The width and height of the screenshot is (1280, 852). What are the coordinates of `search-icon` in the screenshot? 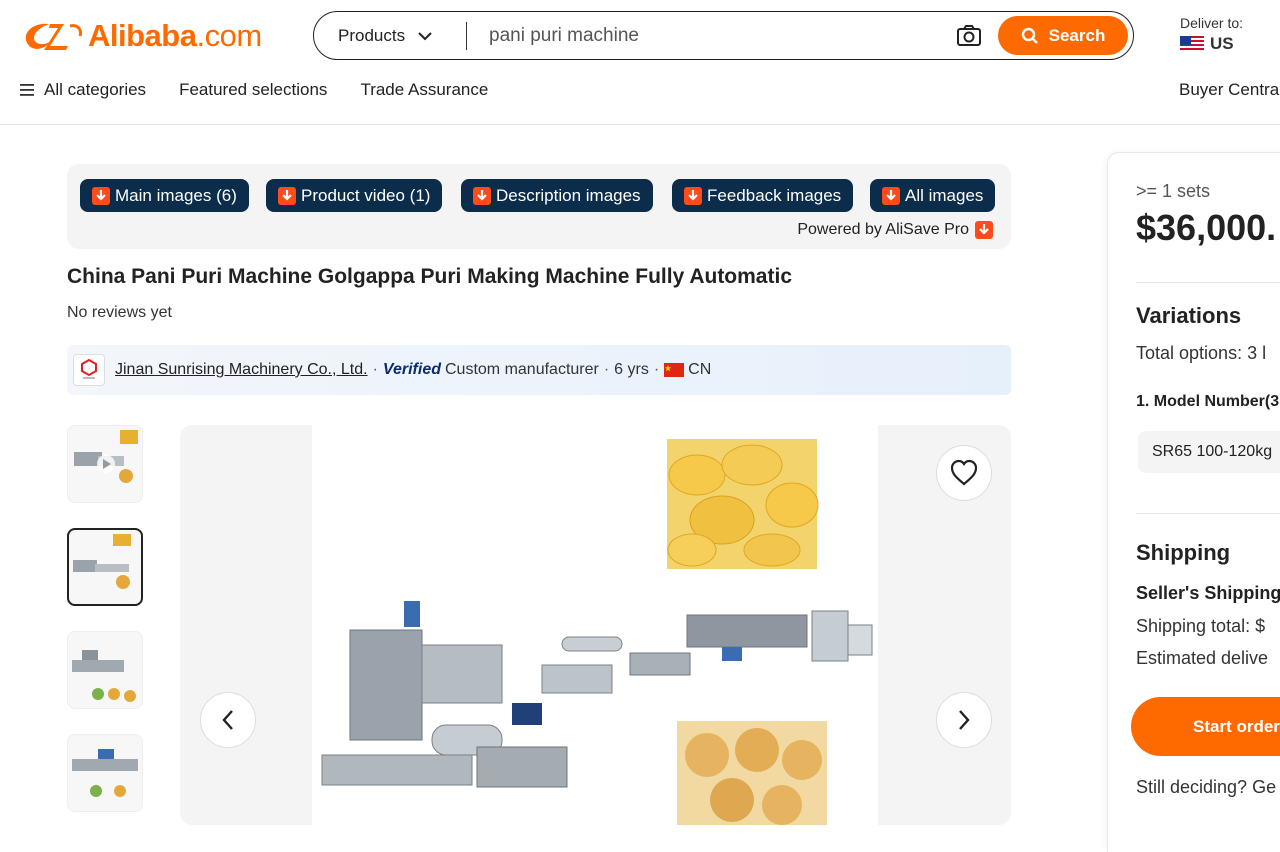 It's located at (1029, 35).